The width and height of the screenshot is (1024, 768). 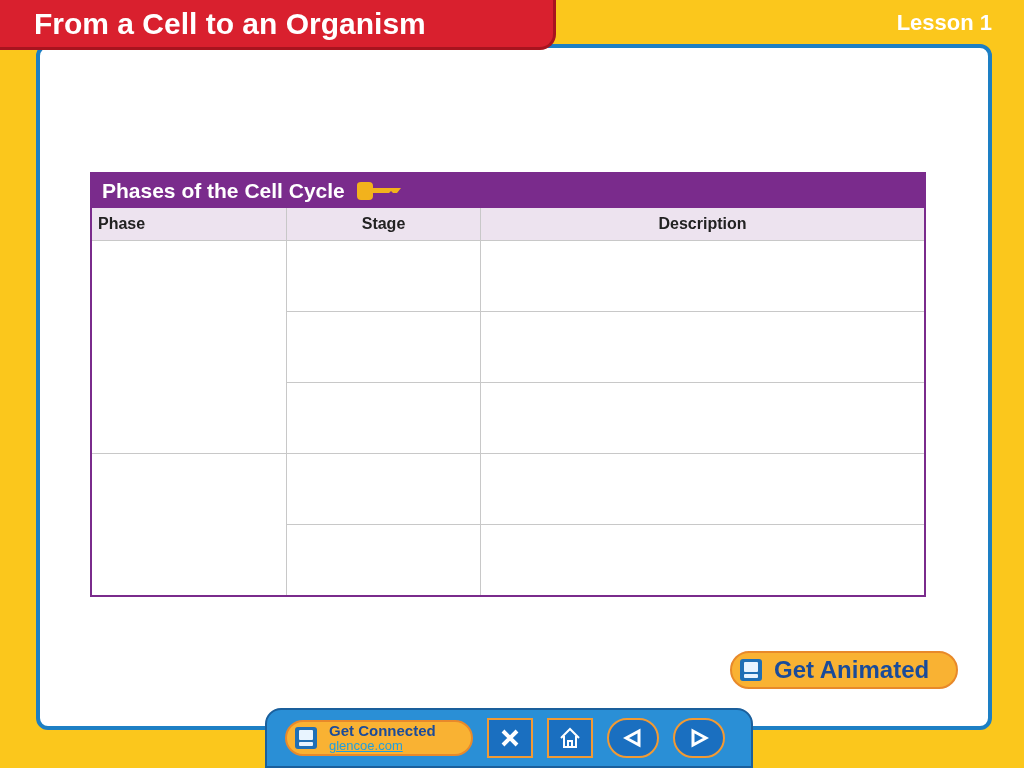 What do you see at coordinates (844, 670) in the screenshot?
I see `get-animated-button: Get Animated` at bounding box center [844, 670].